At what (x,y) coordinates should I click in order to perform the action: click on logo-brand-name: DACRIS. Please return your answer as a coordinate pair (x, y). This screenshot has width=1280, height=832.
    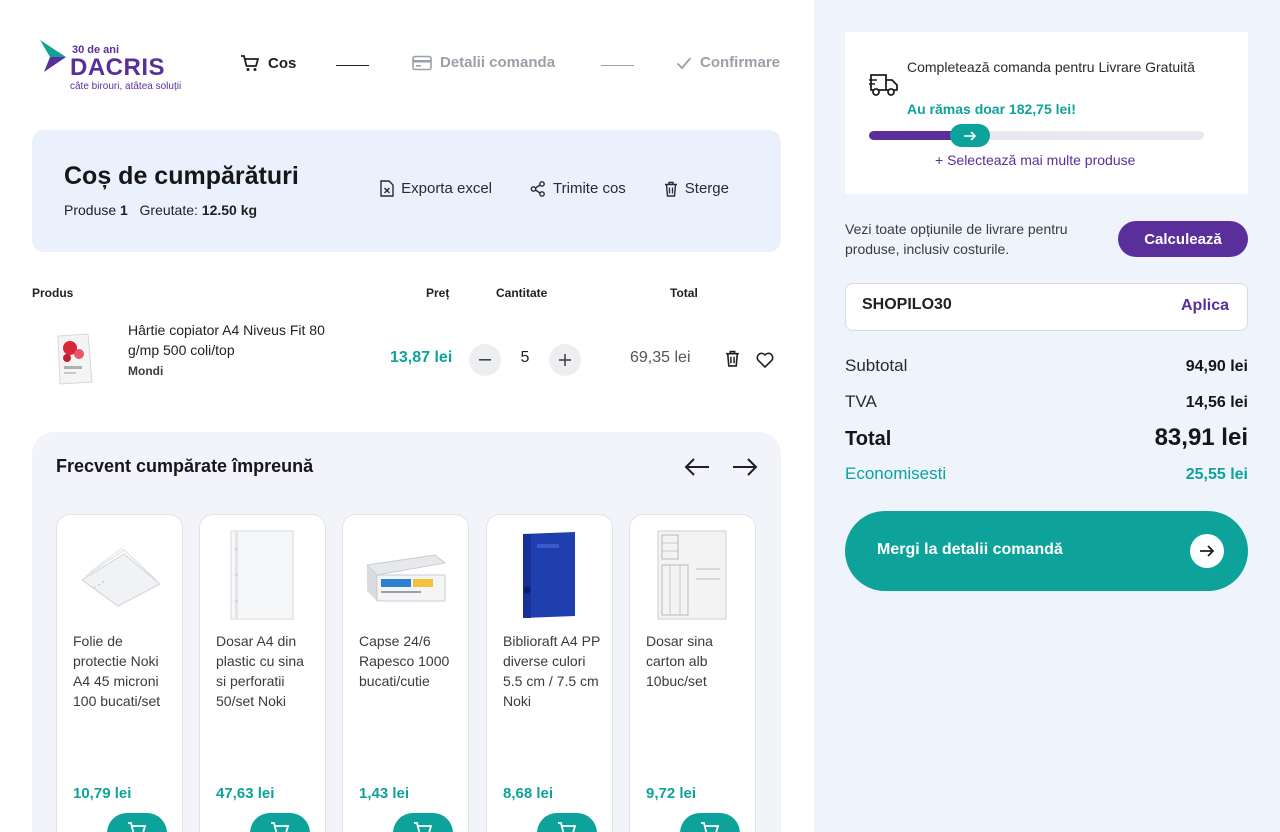
    Looking at the image, I should click on (118, 67).